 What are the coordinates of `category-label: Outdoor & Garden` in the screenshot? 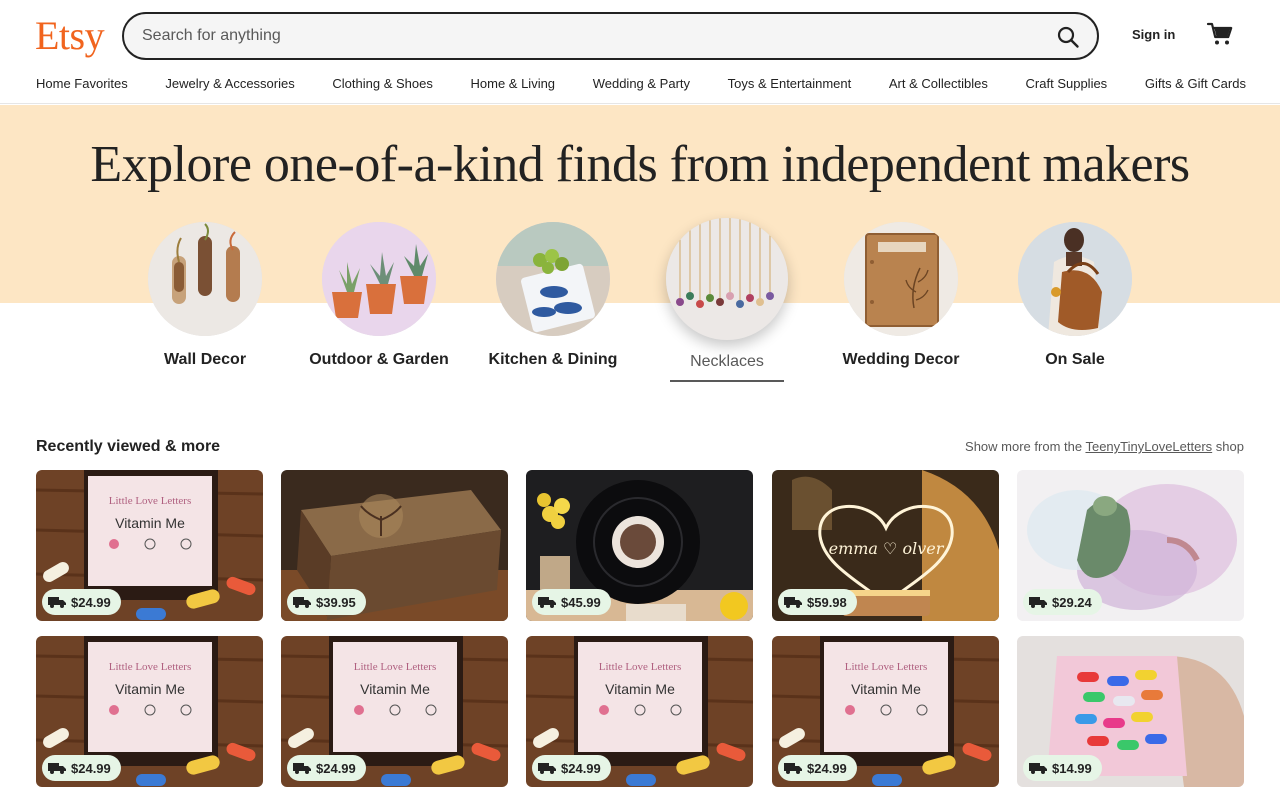 It's located at (379, 359).